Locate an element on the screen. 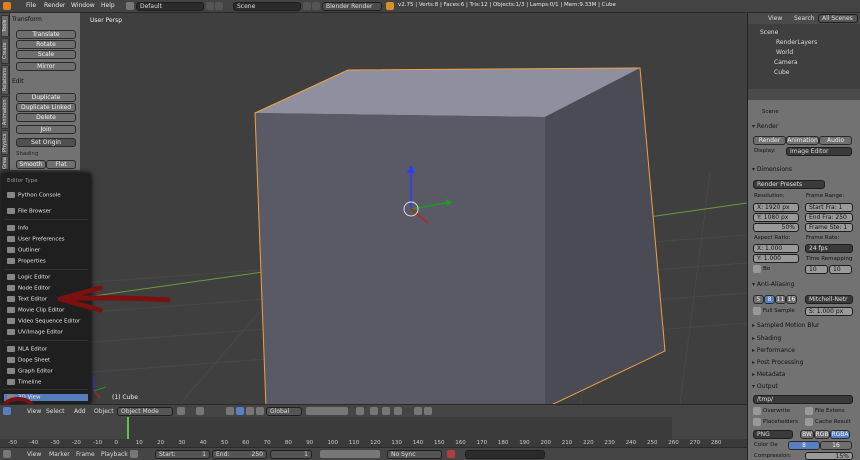 The height and width of the screenshot is (460, 860). menu-file: File is located at coordinates (31, 5).